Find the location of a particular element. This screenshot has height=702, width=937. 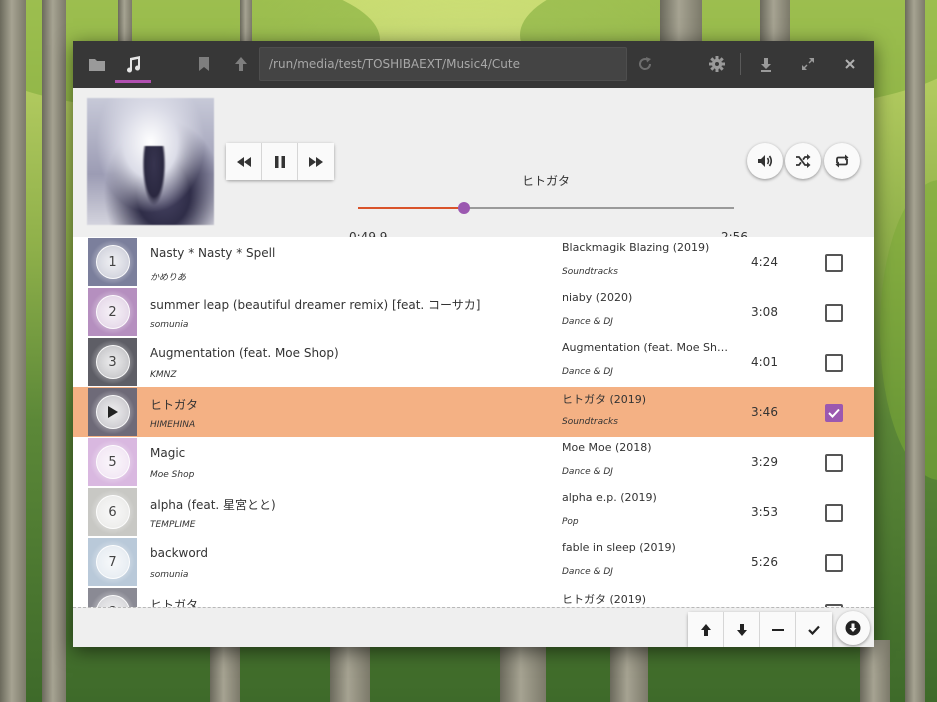

minus-icon is located at coordinates (777, 630).